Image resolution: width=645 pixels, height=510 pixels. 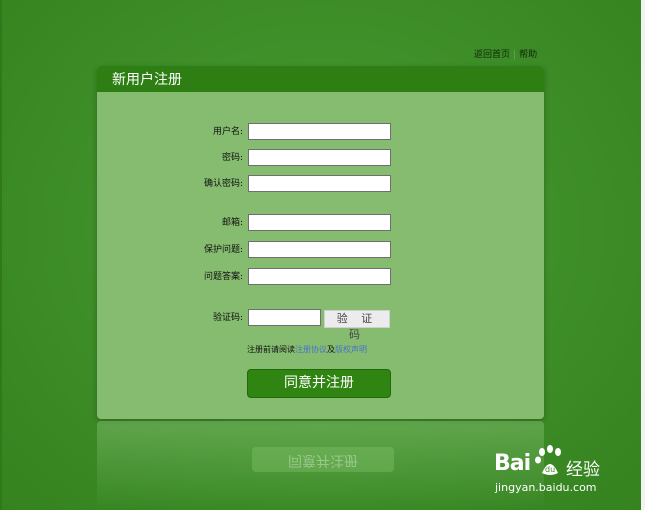 I want to click on home-link: 返回首页, so click(x=492, y=55).